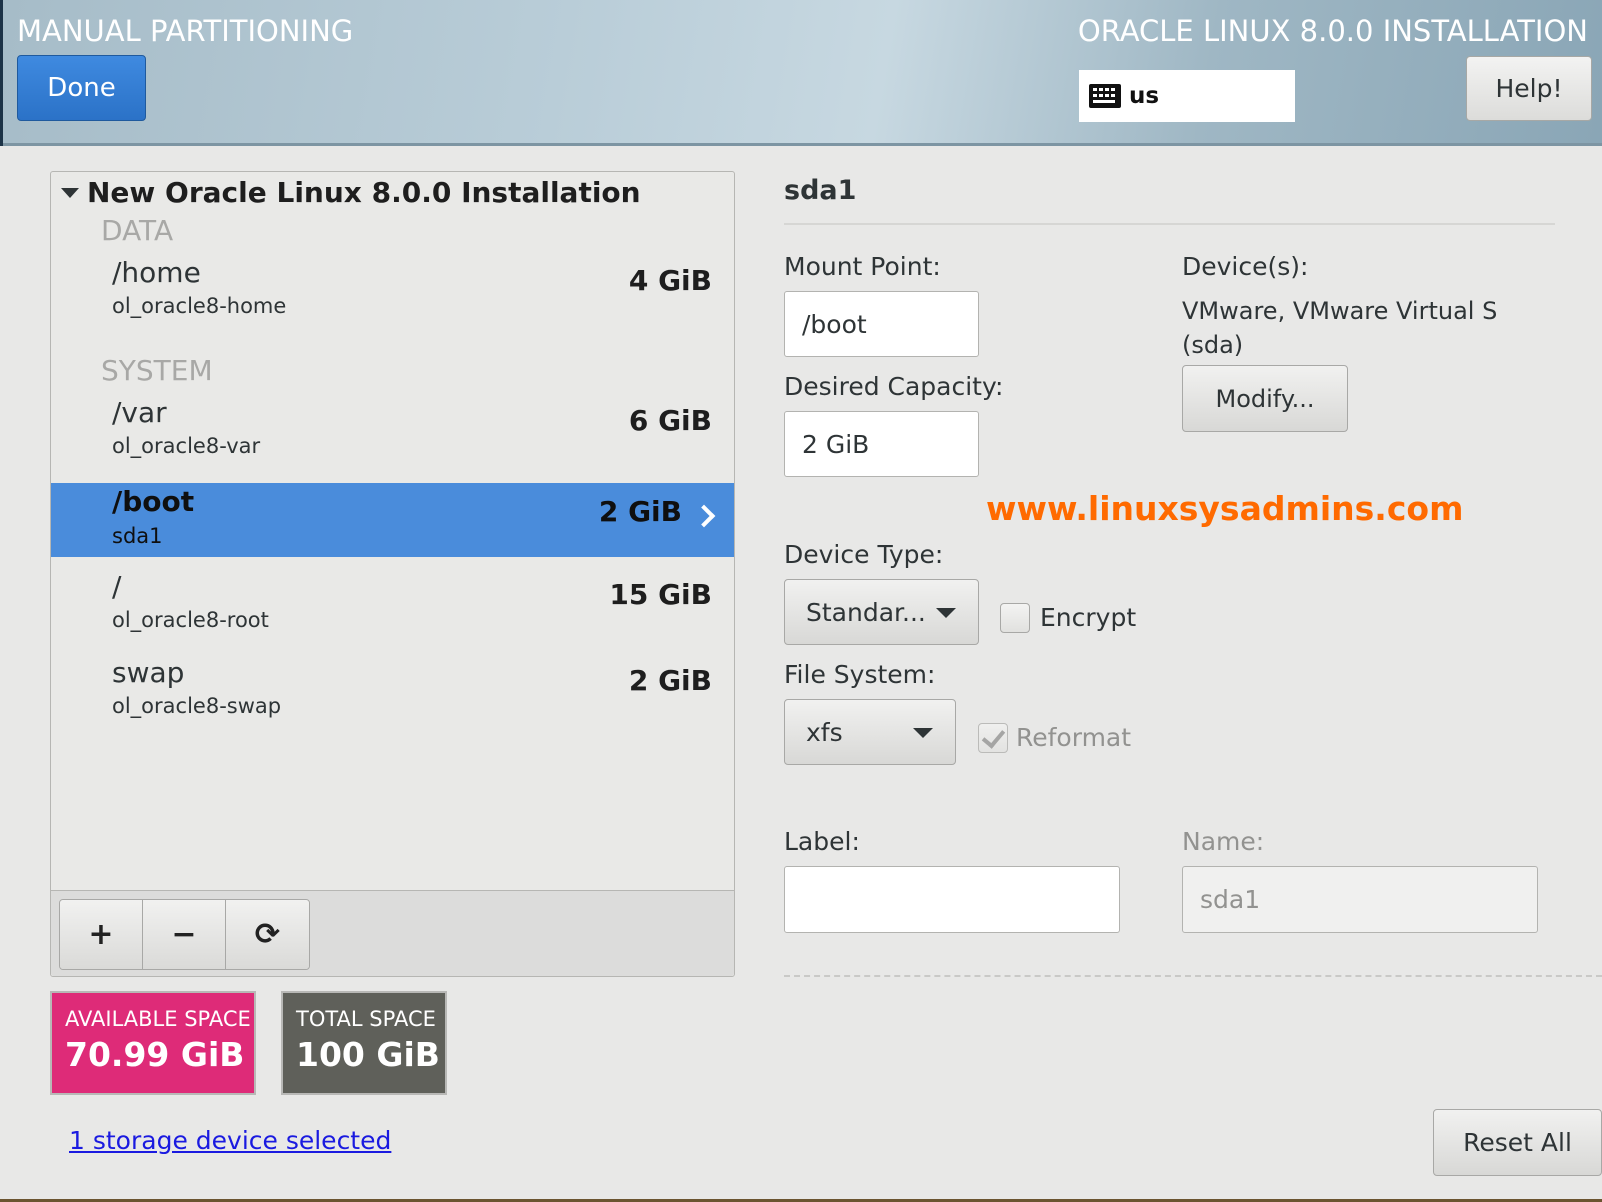  Describe the element at coordinates (153, 501) in the screenshot. I see `mount-point: /boot` at that location.